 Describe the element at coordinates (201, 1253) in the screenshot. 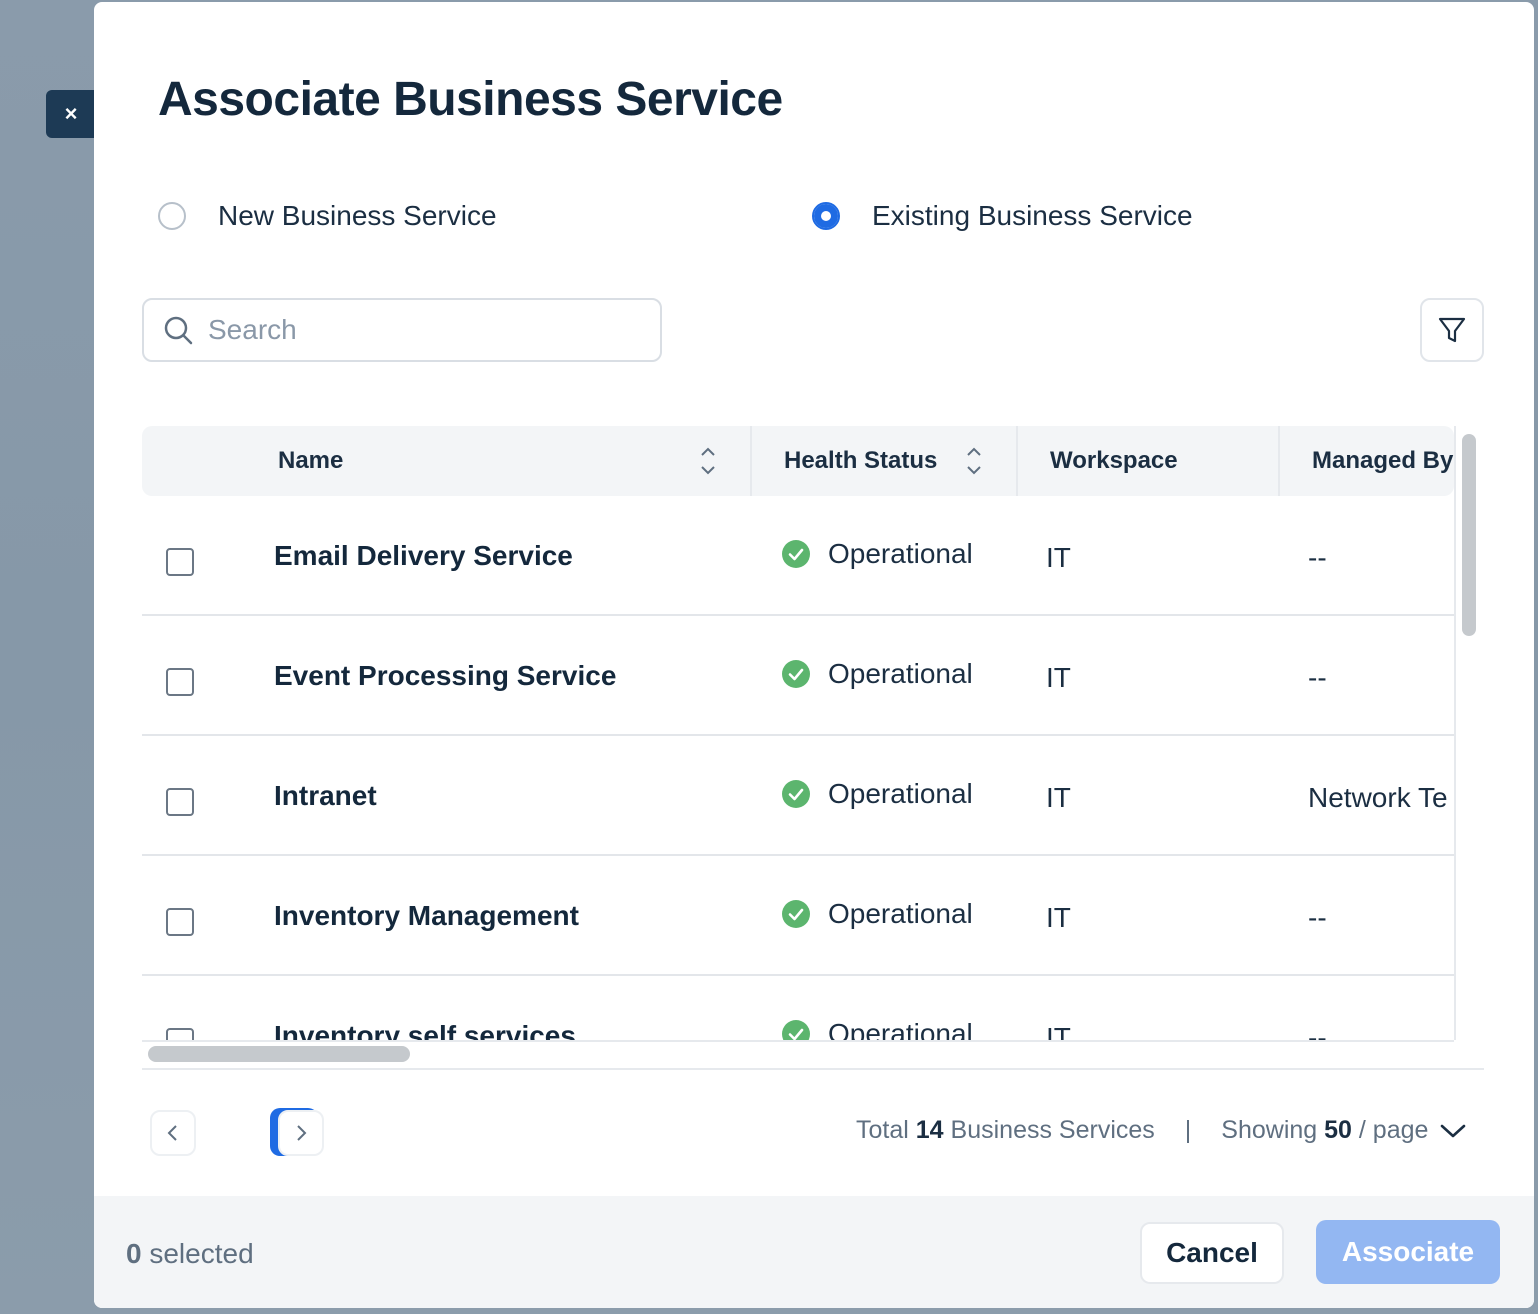

I see `selected-count-label: selected` at that location.